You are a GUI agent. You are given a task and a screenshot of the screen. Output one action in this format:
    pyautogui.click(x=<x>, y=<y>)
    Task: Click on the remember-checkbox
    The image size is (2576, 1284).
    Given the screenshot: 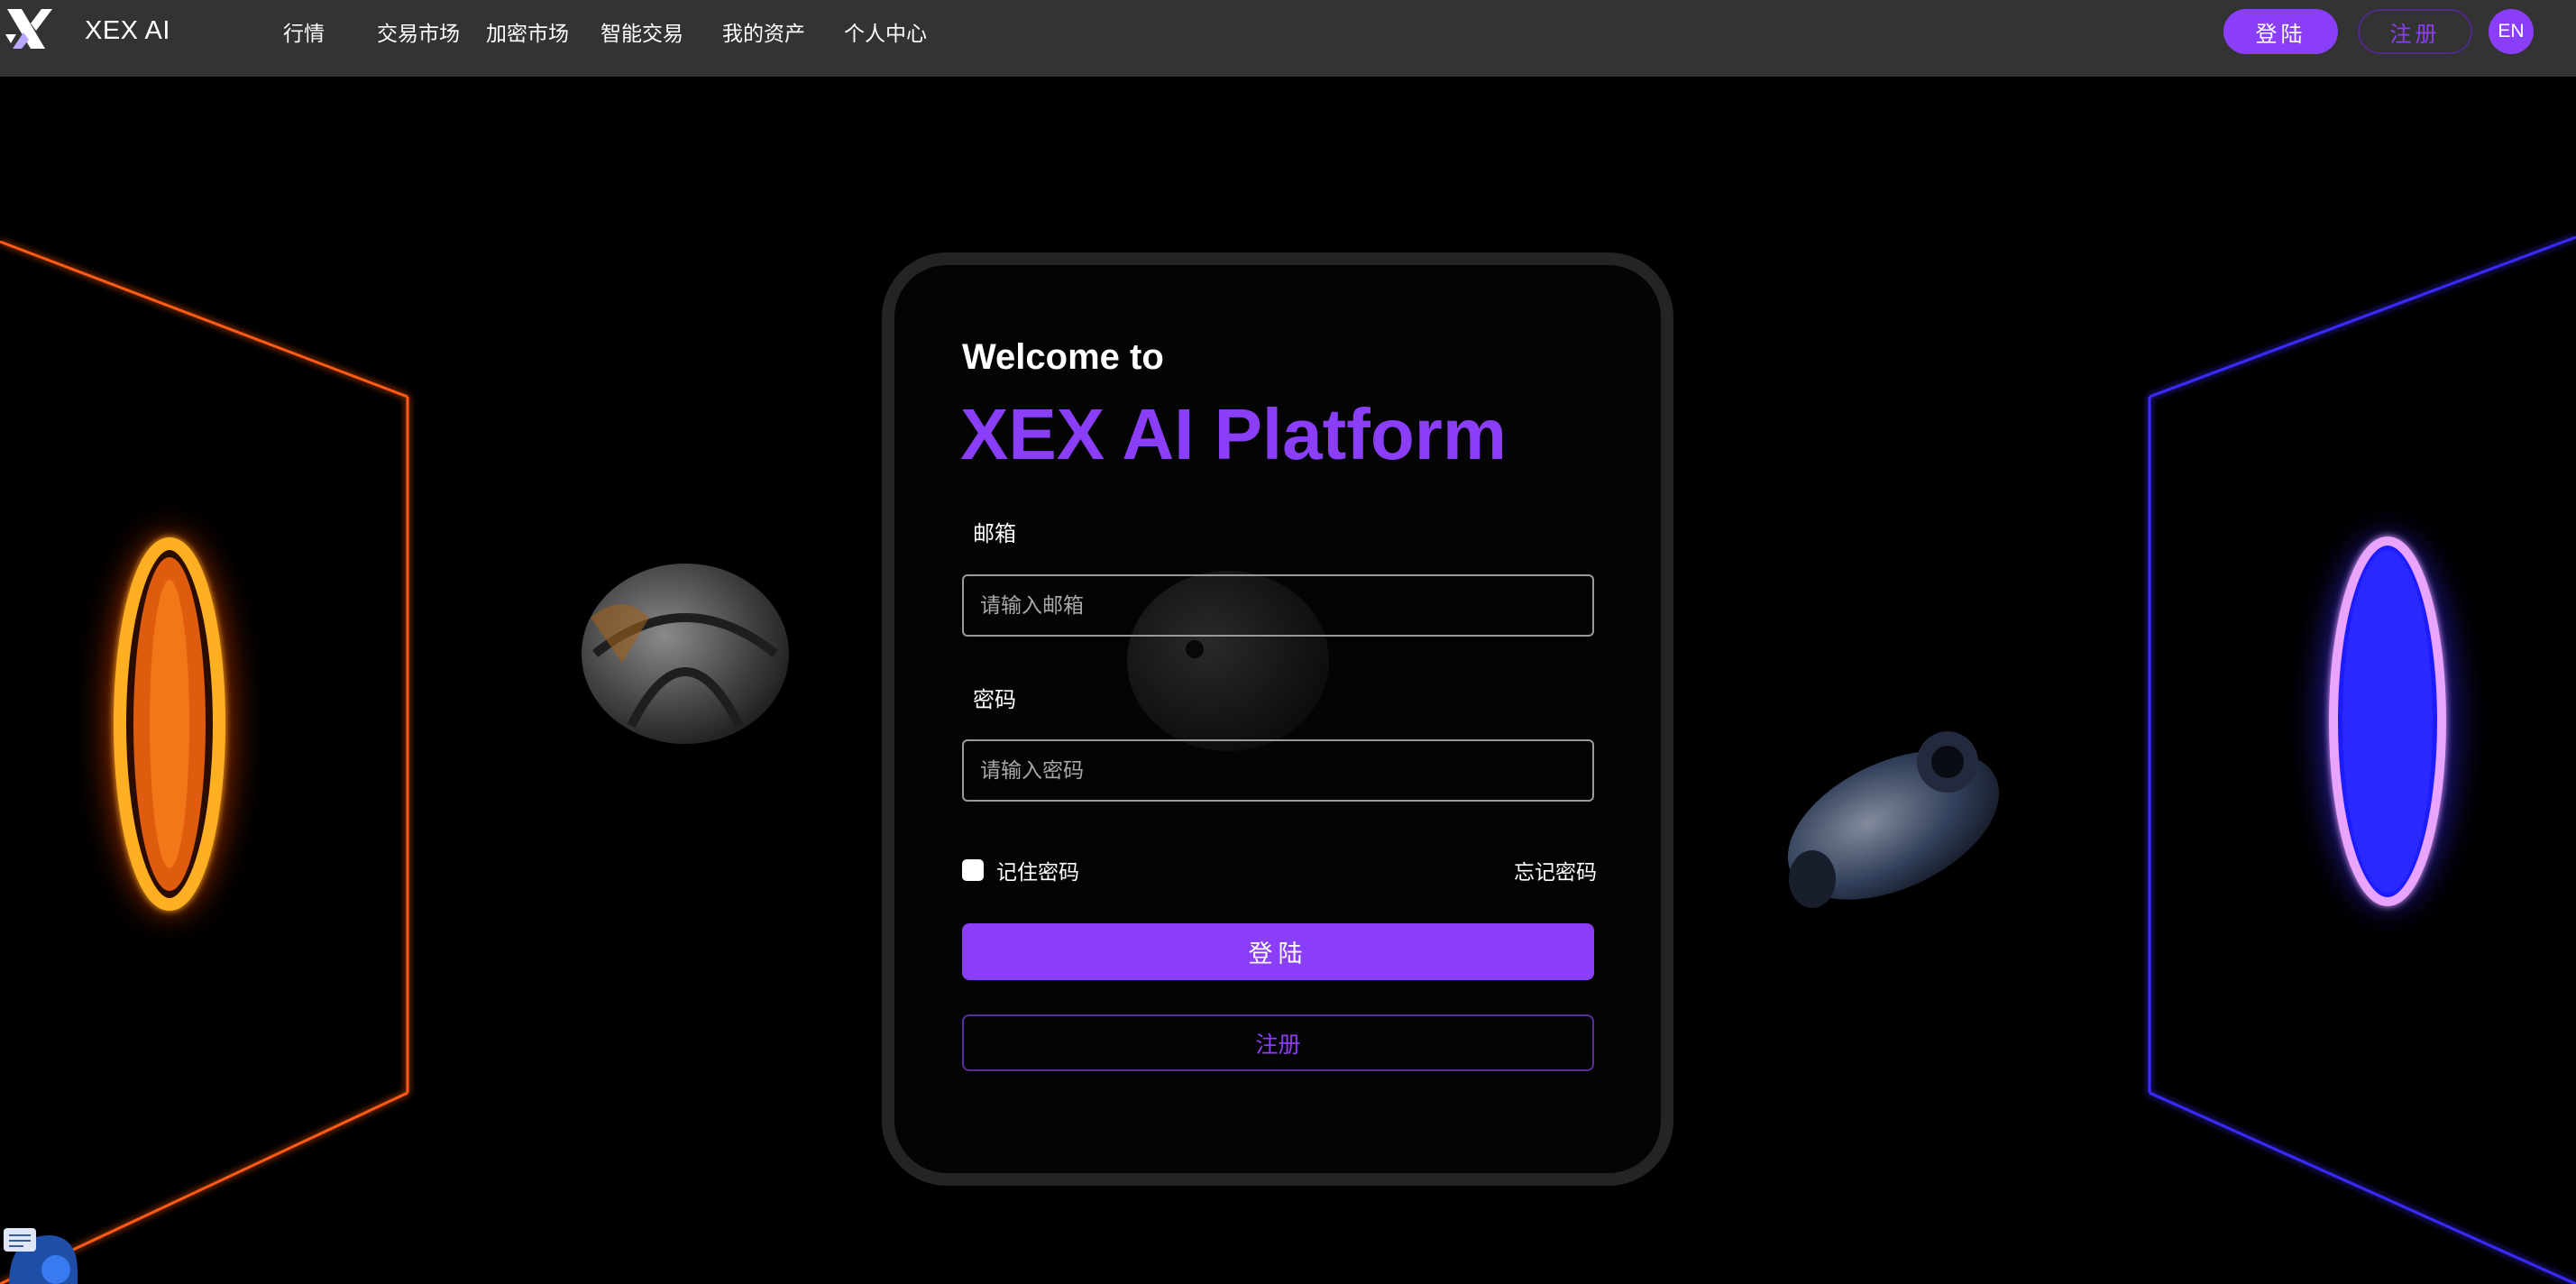 What is the action you would take?
    pyautogui.click(x=973, y=870)
    